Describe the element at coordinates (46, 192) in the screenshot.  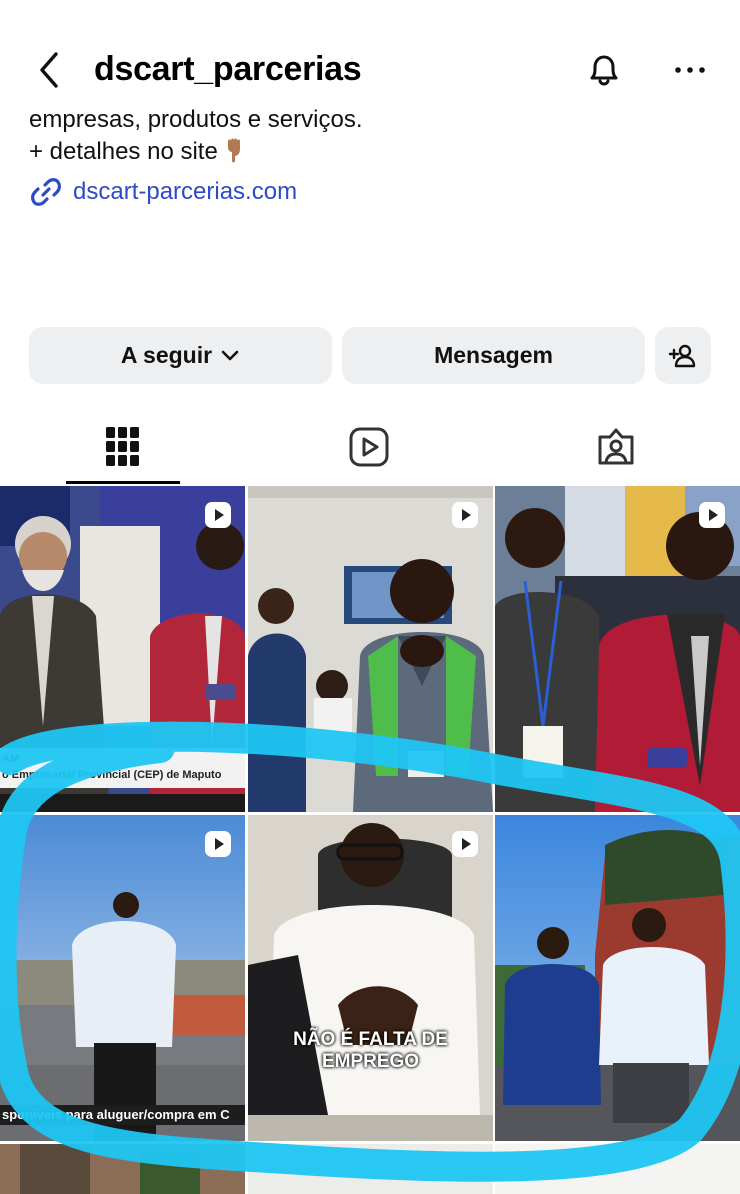
I see `link-icon` at that location.